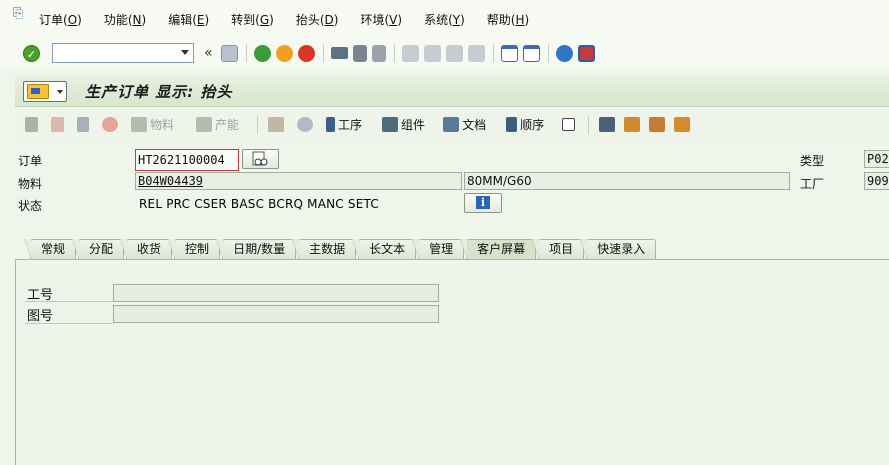  I want to click on documents-icon, so click(451, 124).